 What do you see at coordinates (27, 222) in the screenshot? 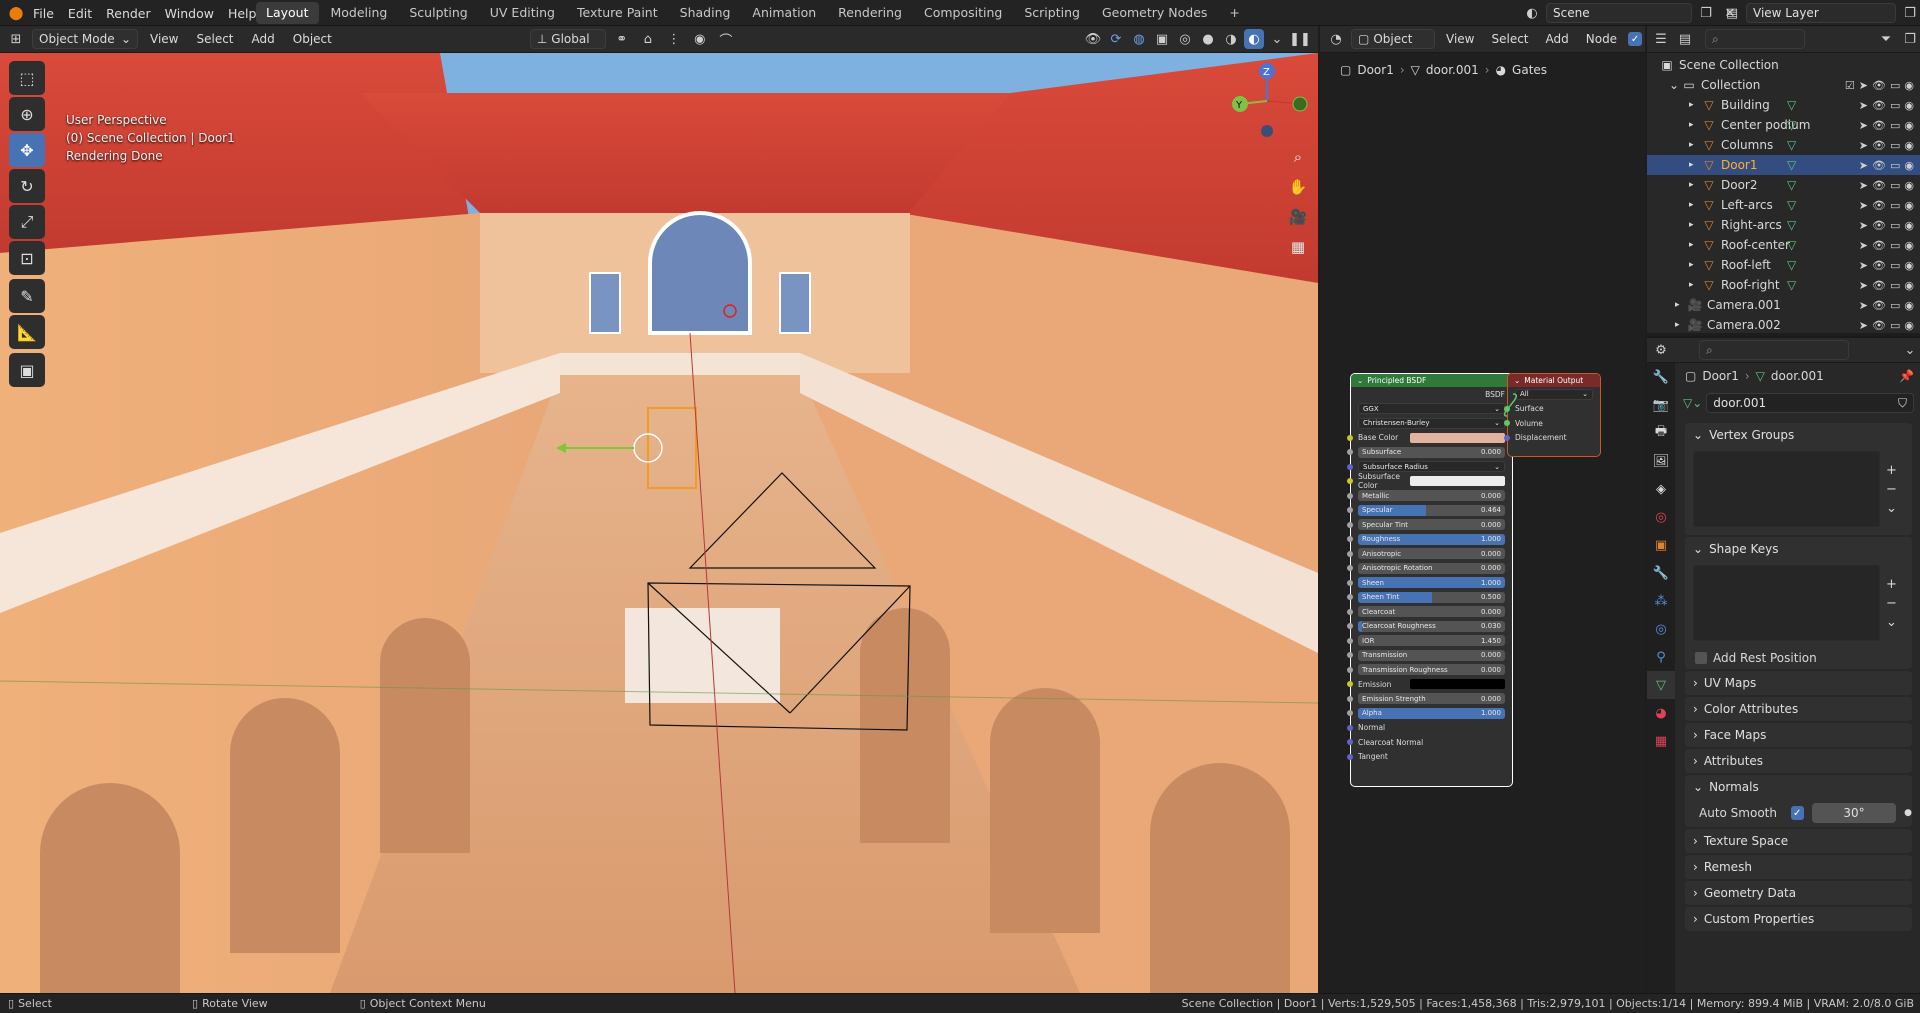
I see `scale-tool: ⤢` at bounding box center [27, 222].